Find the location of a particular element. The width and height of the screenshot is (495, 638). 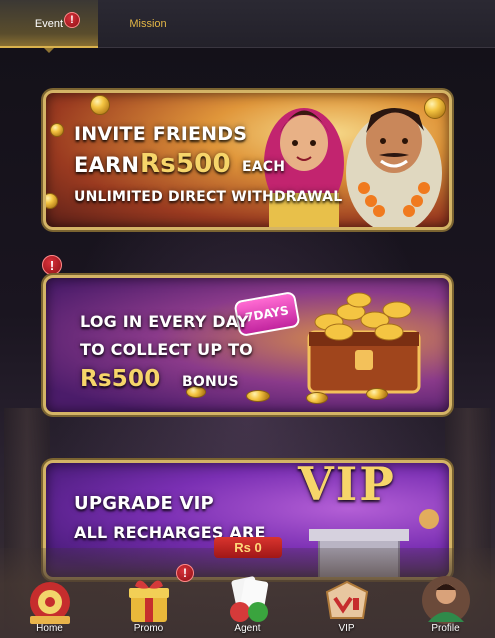

nav-profile: Profile is located at coordinates (445, 593).